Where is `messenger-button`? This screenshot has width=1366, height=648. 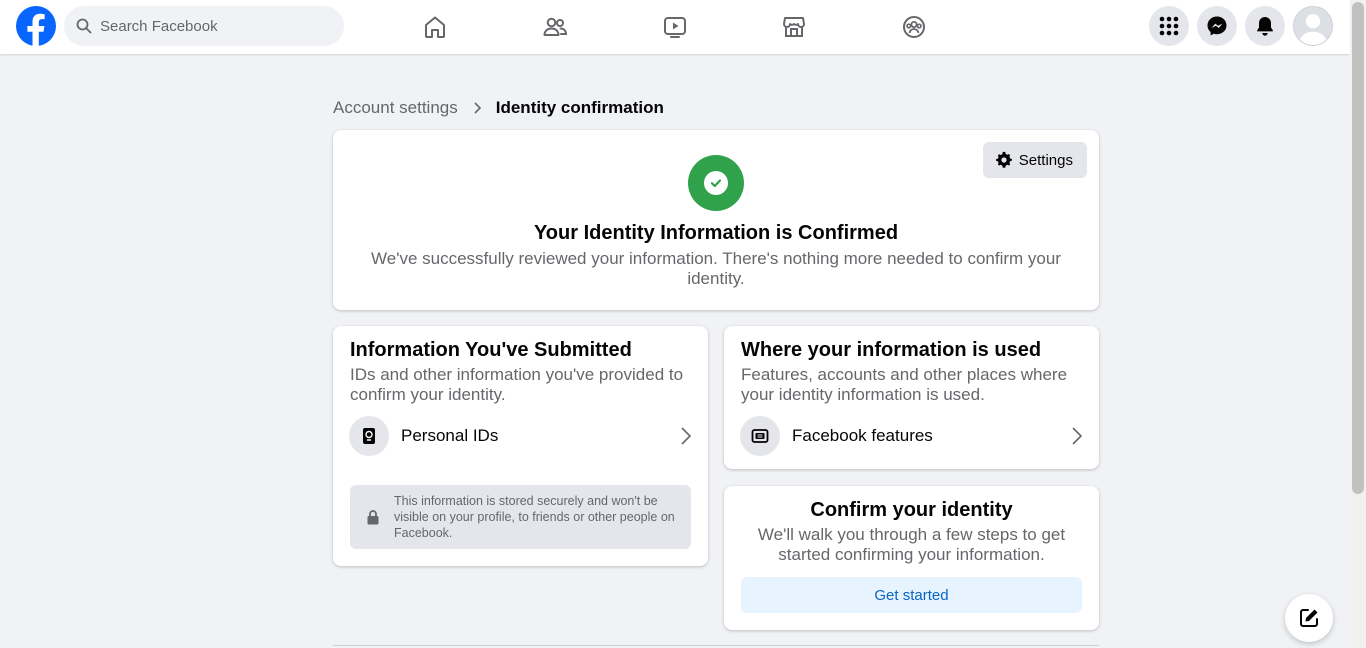
messenger-button is located at coordinates (1217, 26).